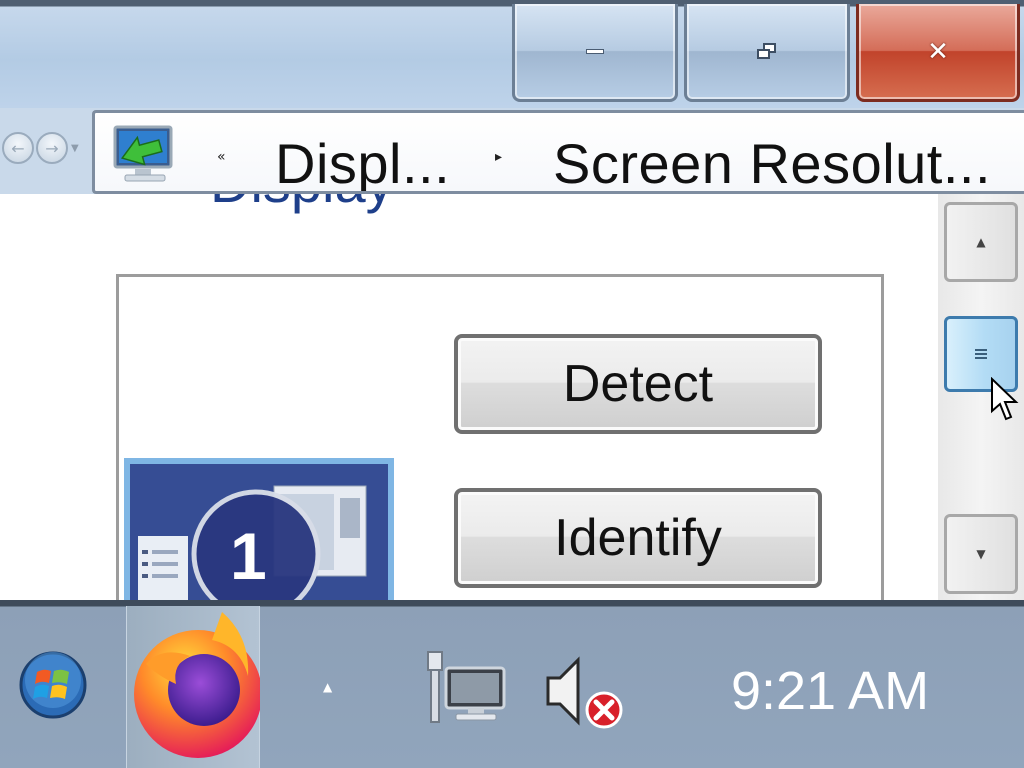 Image resolution: width=1024 pixels, height=768 pixels. I want to click on page-heading: Display, so click(302, 204).